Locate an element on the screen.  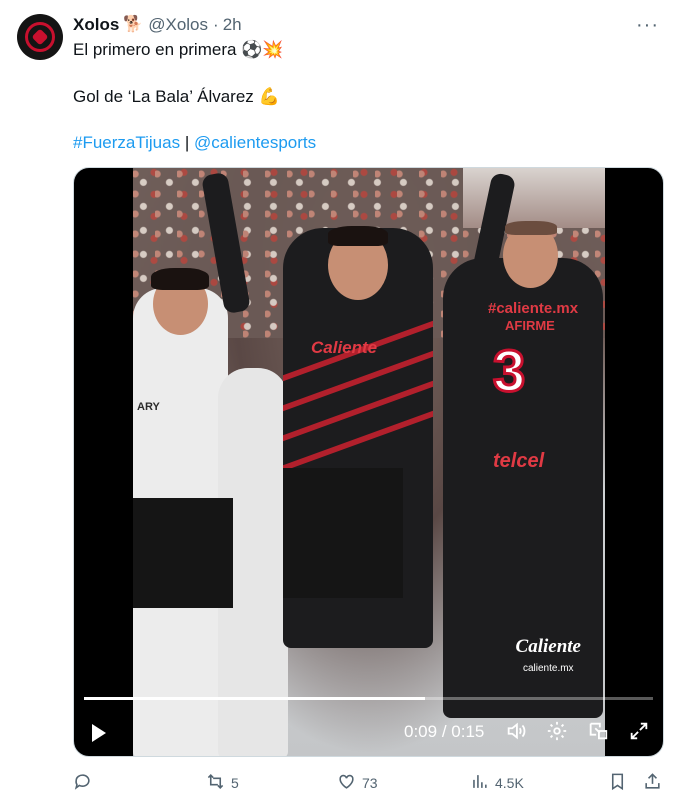
more-icon: ··· is located at coordinates (647, 25).